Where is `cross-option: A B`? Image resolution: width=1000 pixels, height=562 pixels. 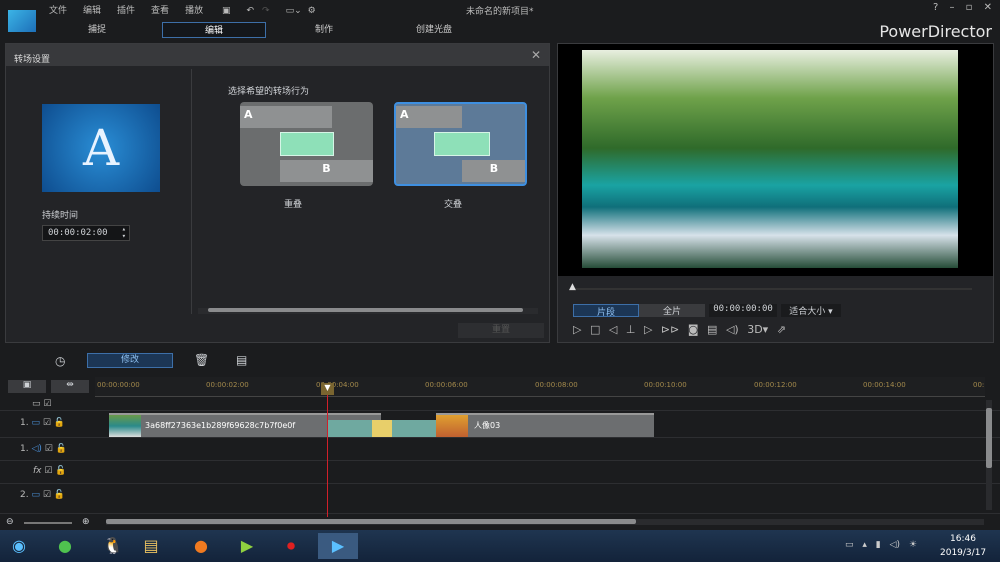 cross-option: A B is located at coordinates (460, 144).